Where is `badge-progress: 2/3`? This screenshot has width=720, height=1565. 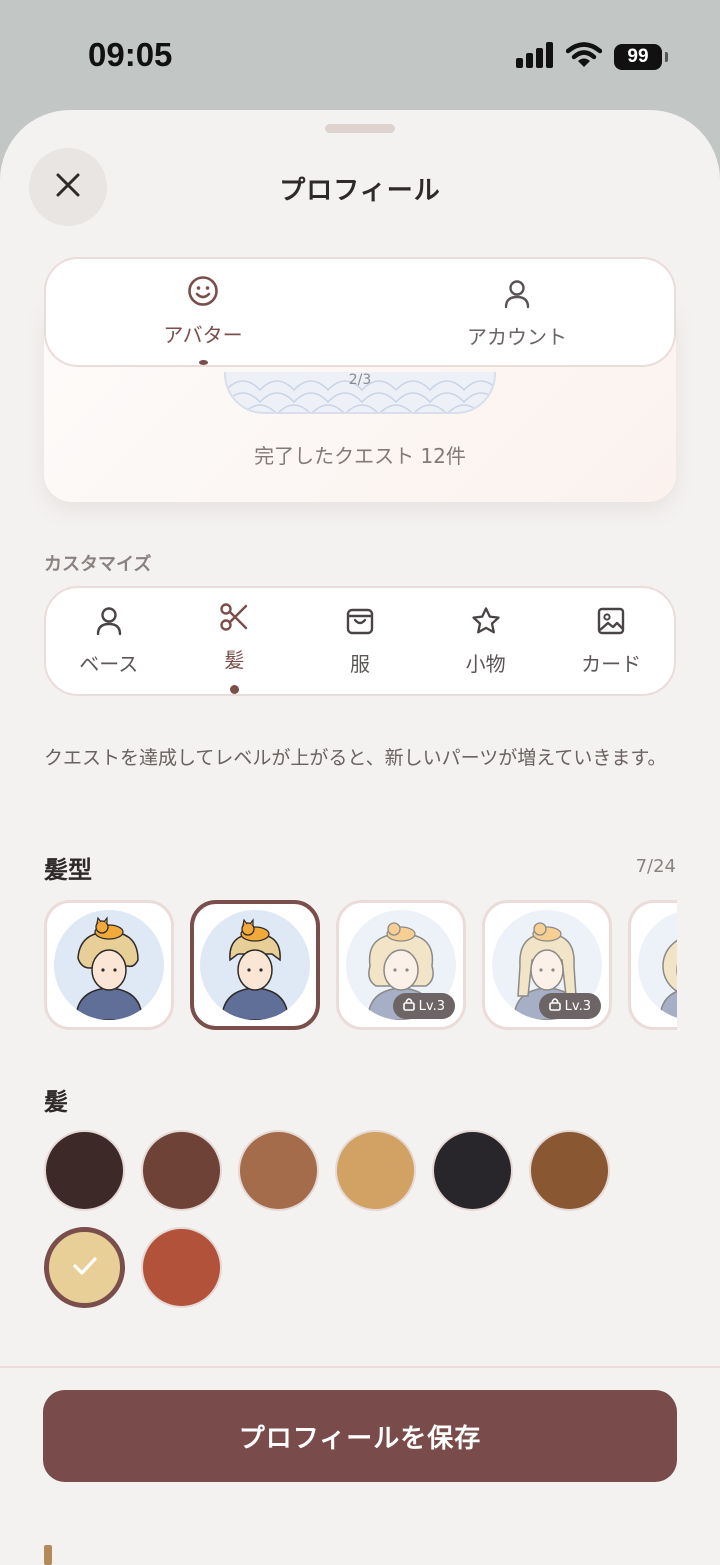
badge-progress: 2/3 is located at coordinates (360, 380).